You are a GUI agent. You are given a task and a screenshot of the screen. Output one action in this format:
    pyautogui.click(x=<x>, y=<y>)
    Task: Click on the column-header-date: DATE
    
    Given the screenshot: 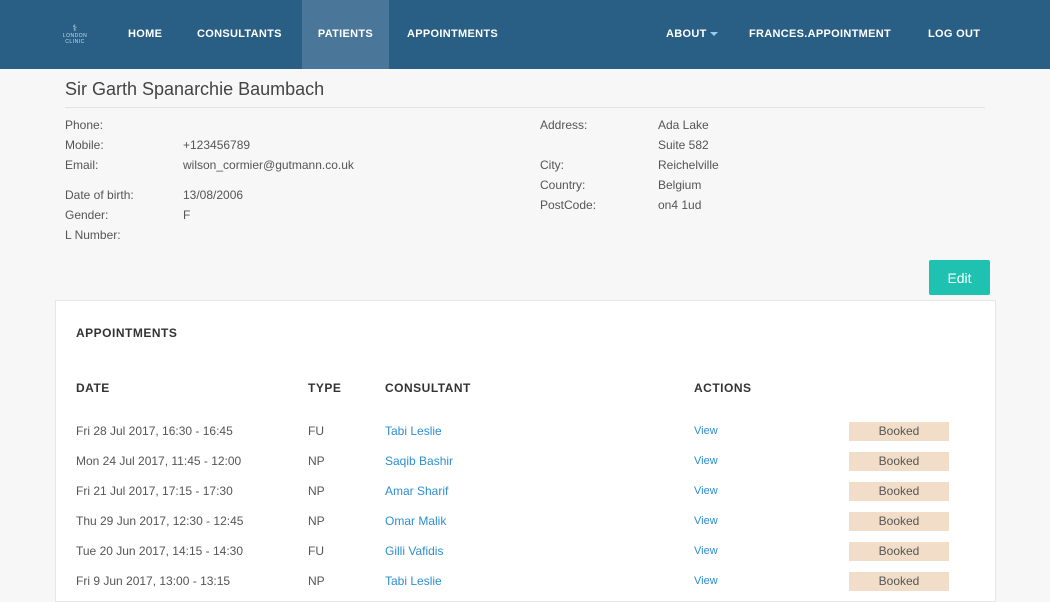 What is the action you would take?
    pyautogui.click(x=93, y=388)
    